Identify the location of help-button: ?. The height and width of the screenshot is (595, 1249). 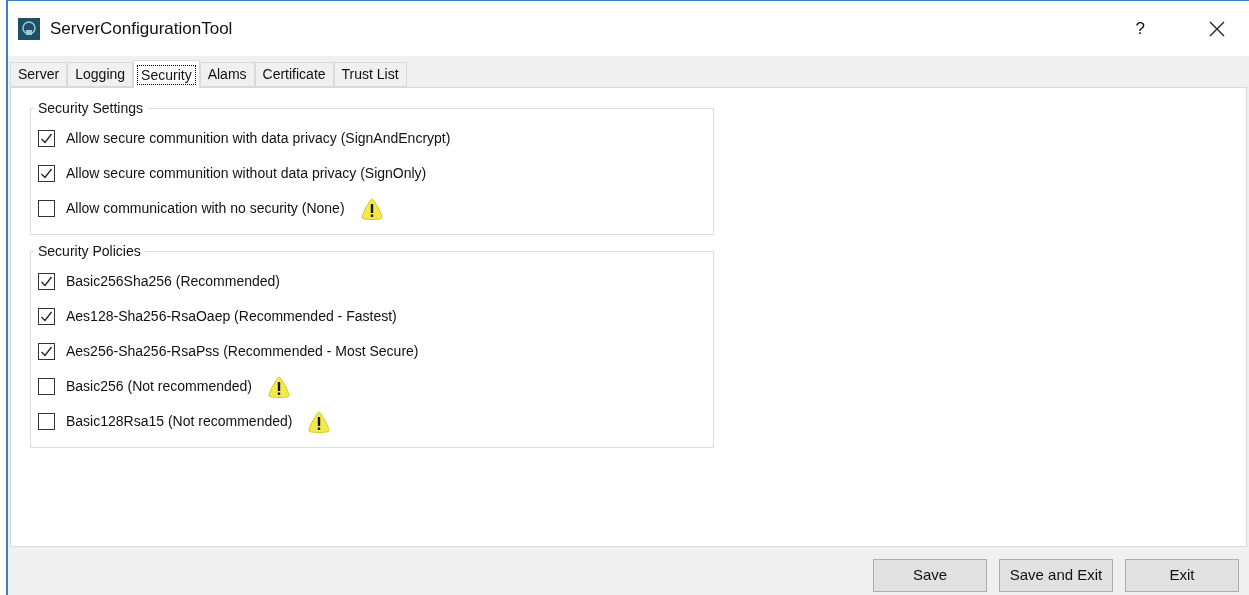
(1140, 28).